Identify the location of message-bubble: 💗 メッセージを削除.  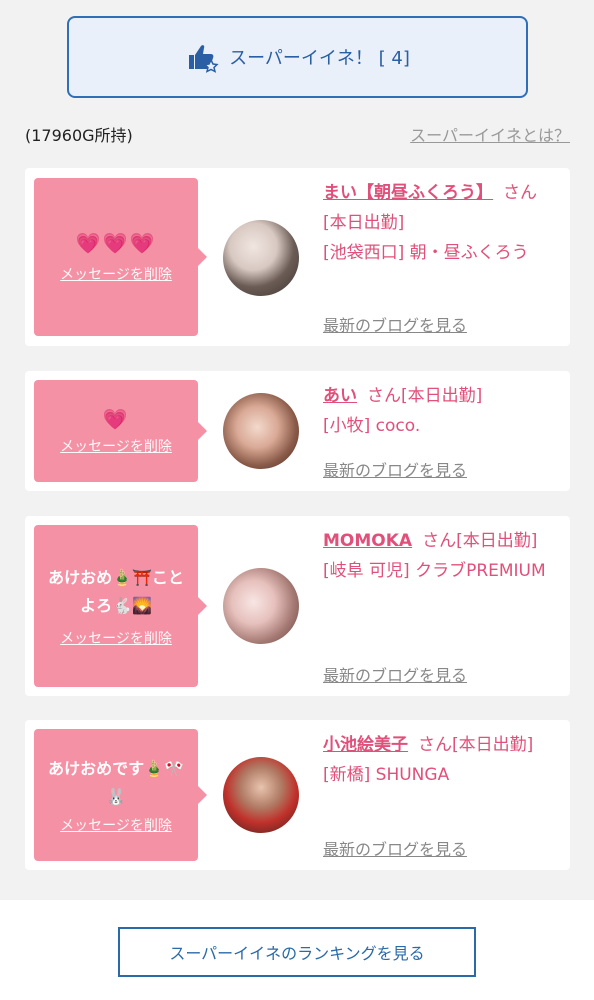
(120, 431).